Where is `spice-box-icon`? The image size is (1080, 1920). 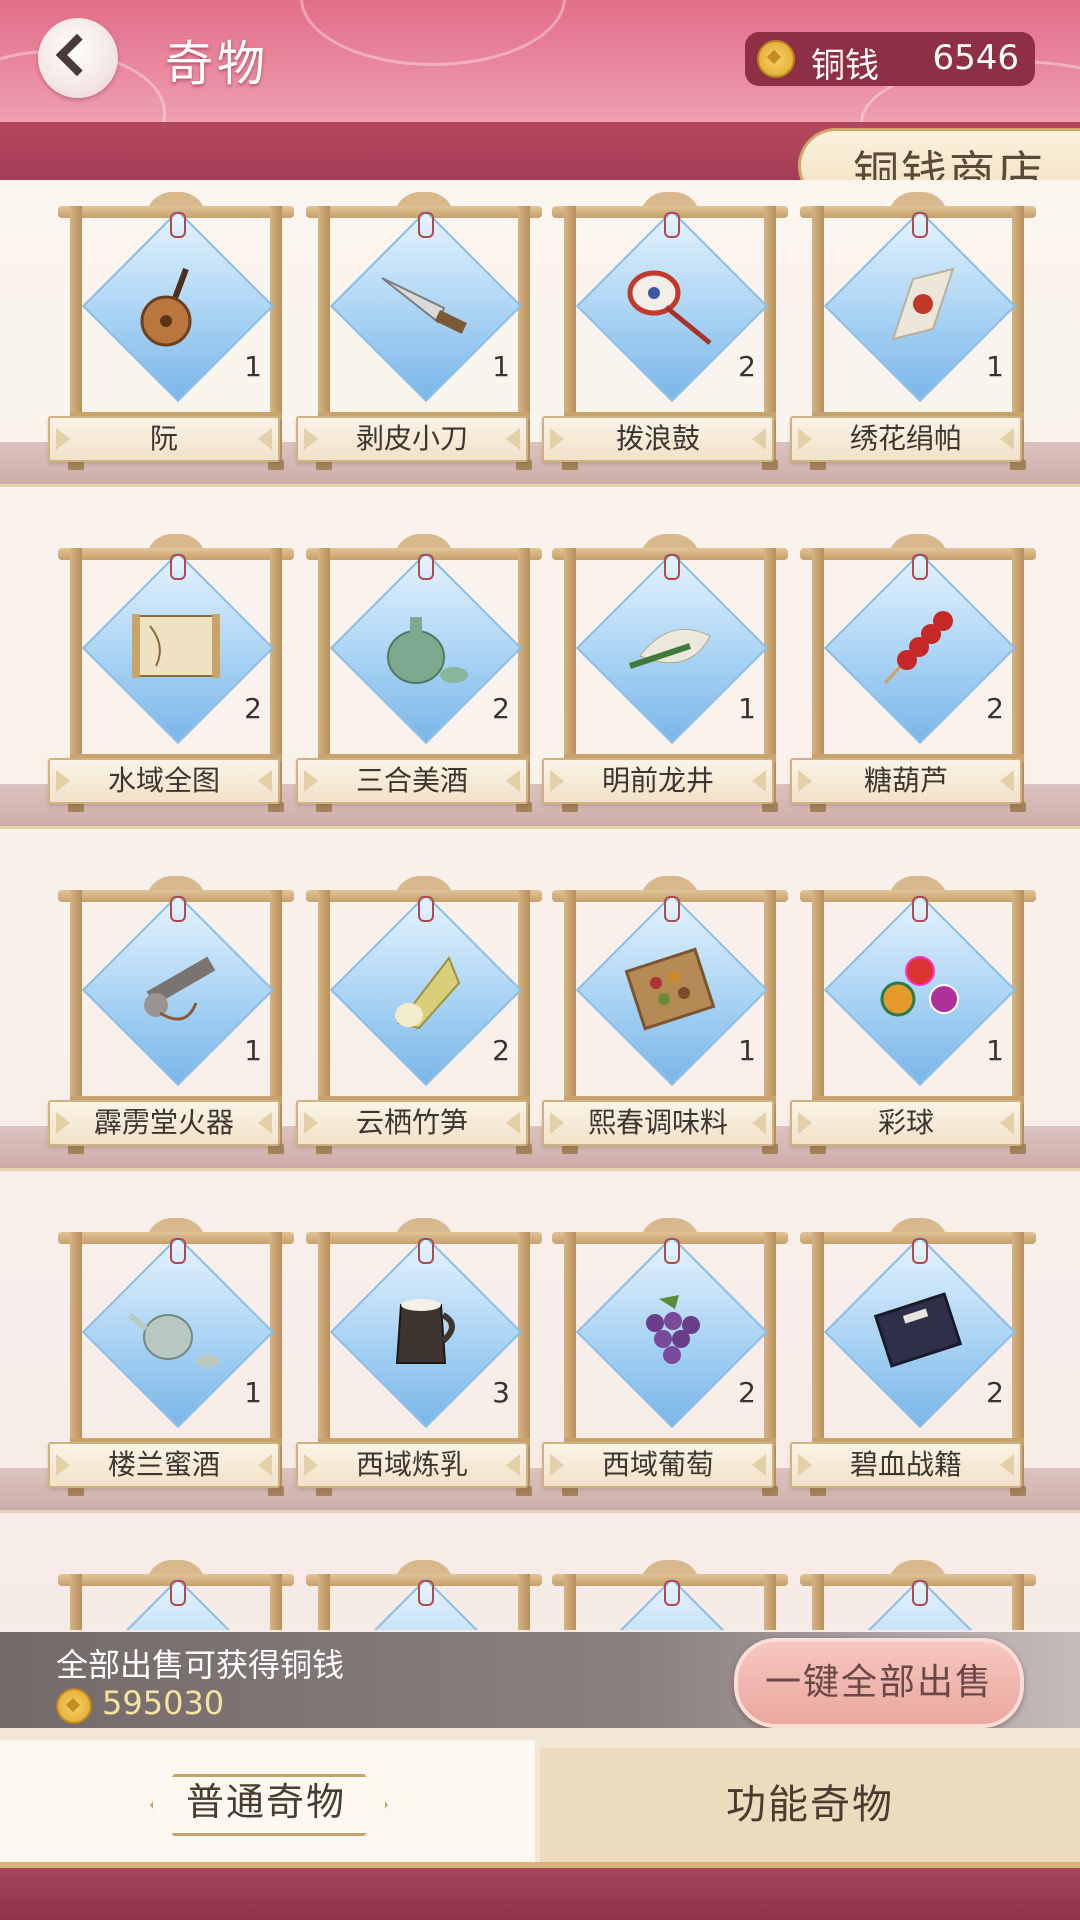
spice-box-icon is located at coordinates (670, 988).